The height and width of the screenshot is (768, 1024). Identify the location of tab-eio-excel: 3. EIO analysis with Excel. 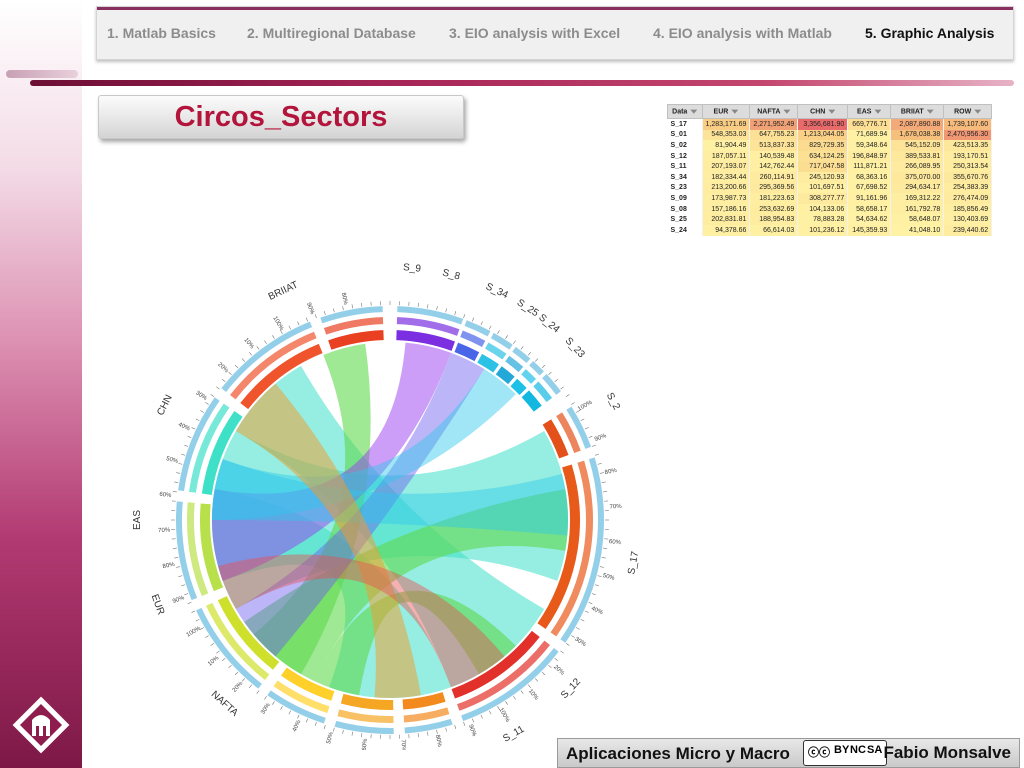
(534, 33).